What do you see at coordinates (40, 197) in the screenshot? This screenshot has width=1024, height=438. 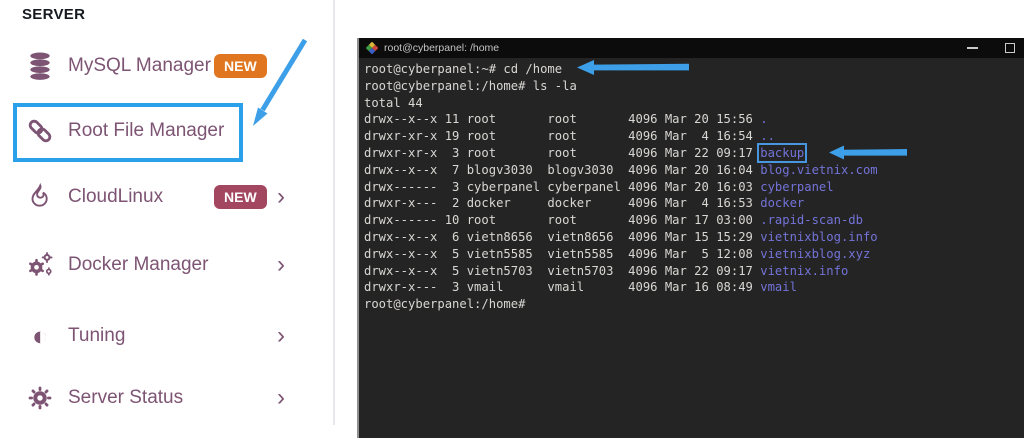 I see `flame-icon` at bounding box center [40, 197].